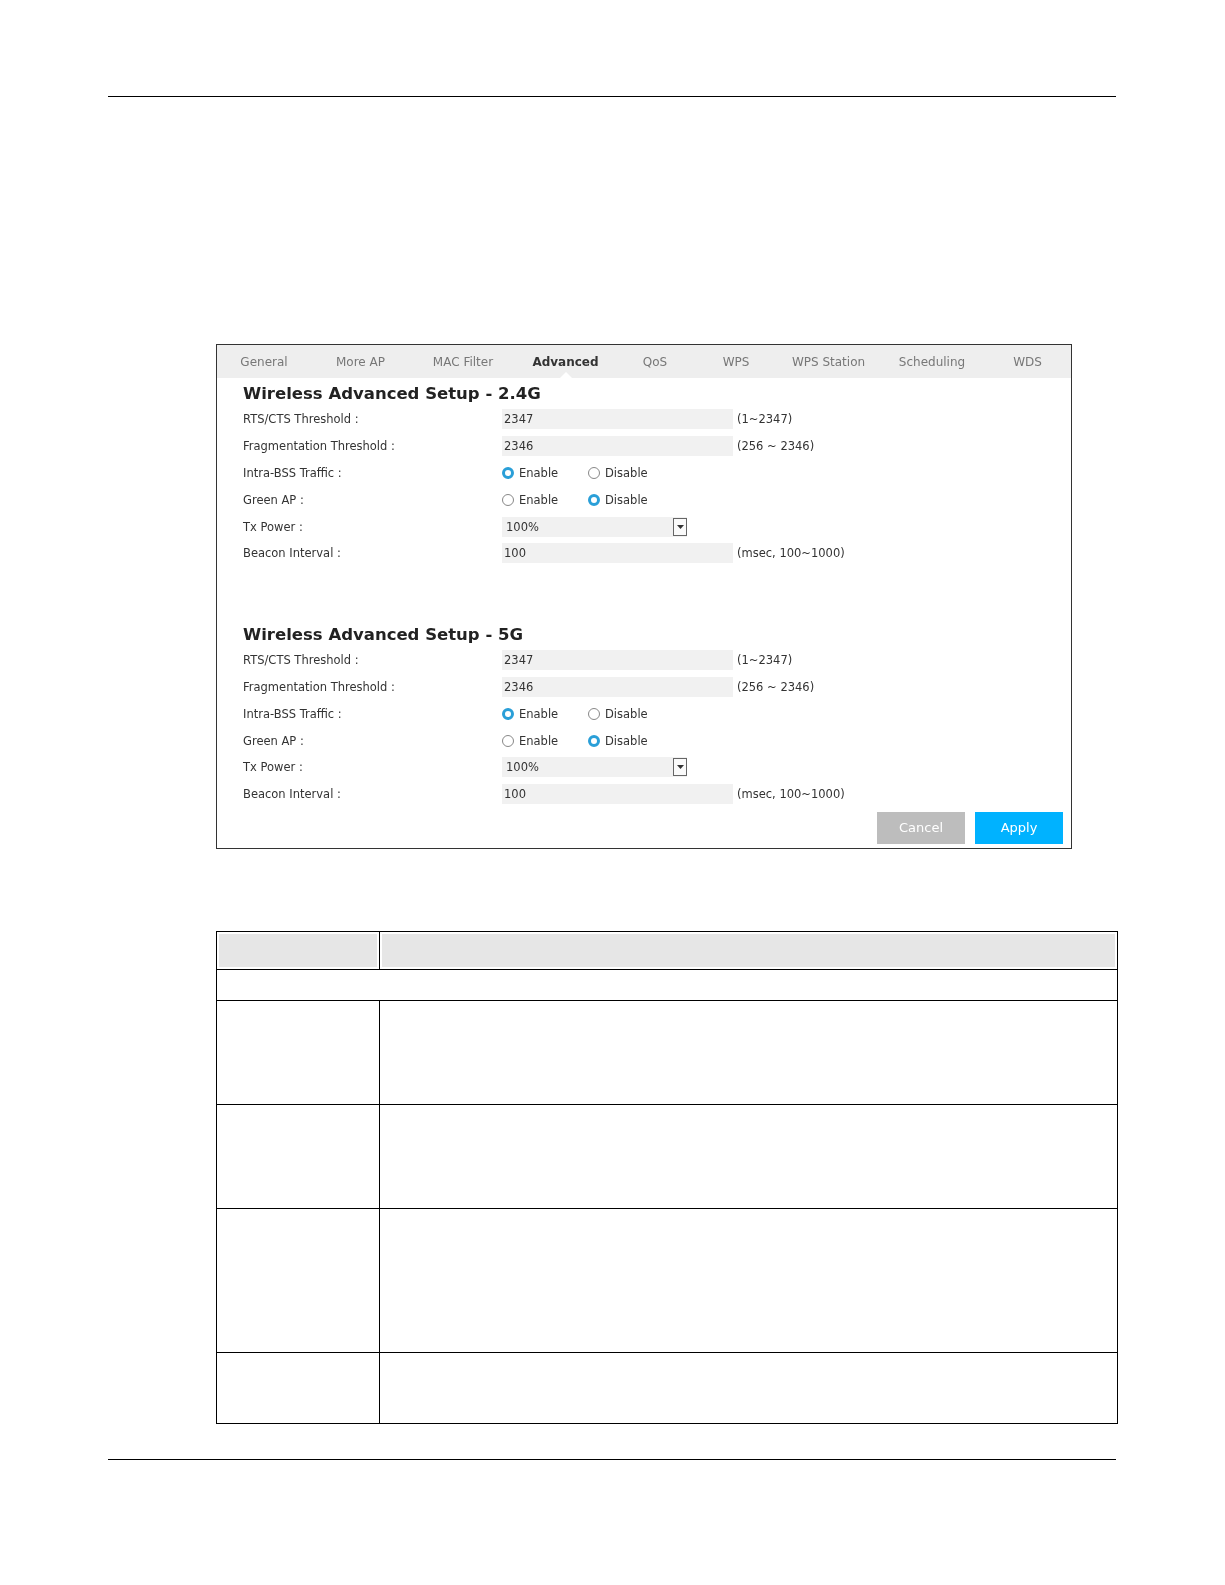 The width and height of the screenshot is (1225, 1585). Describe the element at coordinates (1019, 827) in the screenshot. I see `apply-button: Apply` at that location.